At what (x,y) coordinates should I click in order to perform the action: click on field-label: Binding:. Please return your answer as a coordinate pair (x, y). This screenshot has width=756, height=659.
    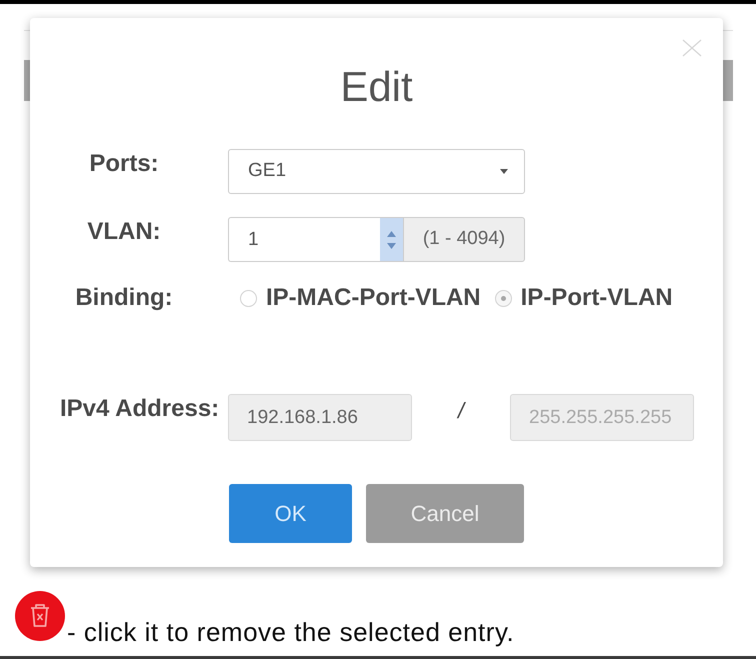
    Looking at the image, I should click on (124, 298).